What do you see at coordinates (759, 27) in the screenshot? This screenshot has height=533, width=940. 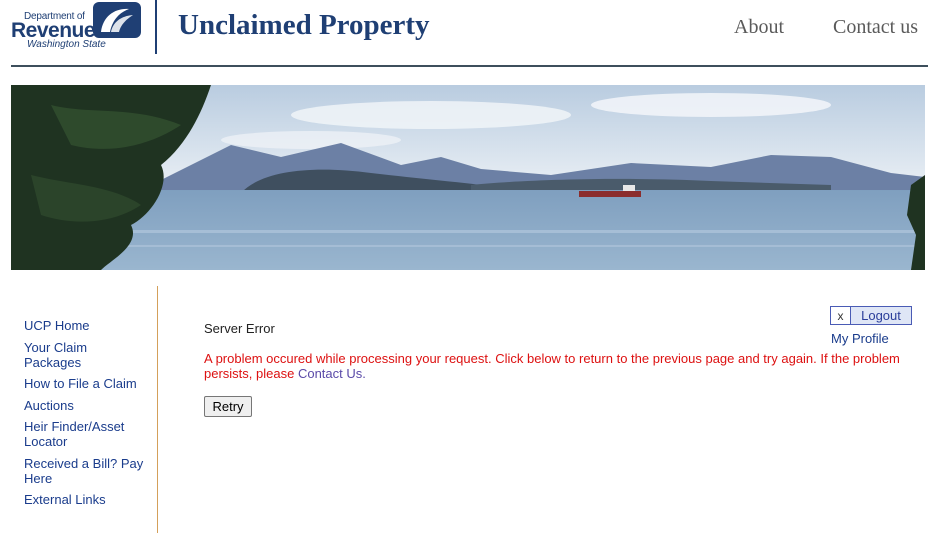 I see `nav-about-link: About` at bounding box center [759, 27].